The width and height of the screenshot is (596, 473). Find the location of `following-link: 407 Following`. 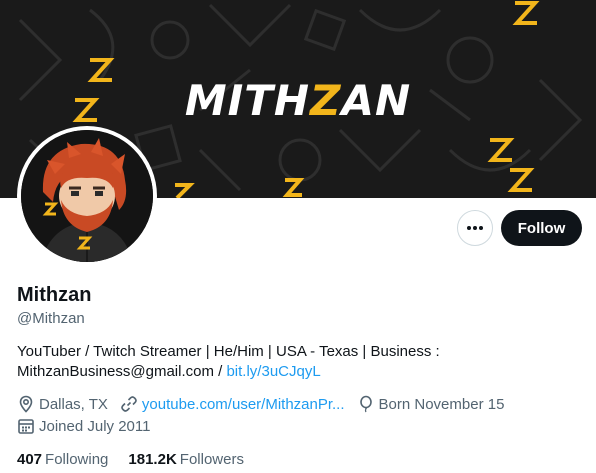

following-link: 407 Following is located at coordinates (62, 459).